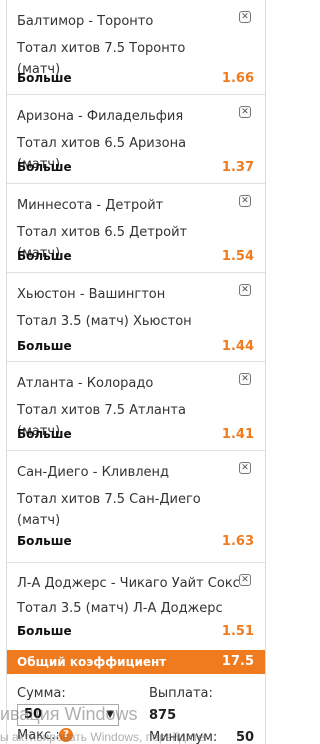  What do you see at coordinates (237, 256) in the screenshot?
I see `odds-value: 1.54` at bounding box center [237, 256].